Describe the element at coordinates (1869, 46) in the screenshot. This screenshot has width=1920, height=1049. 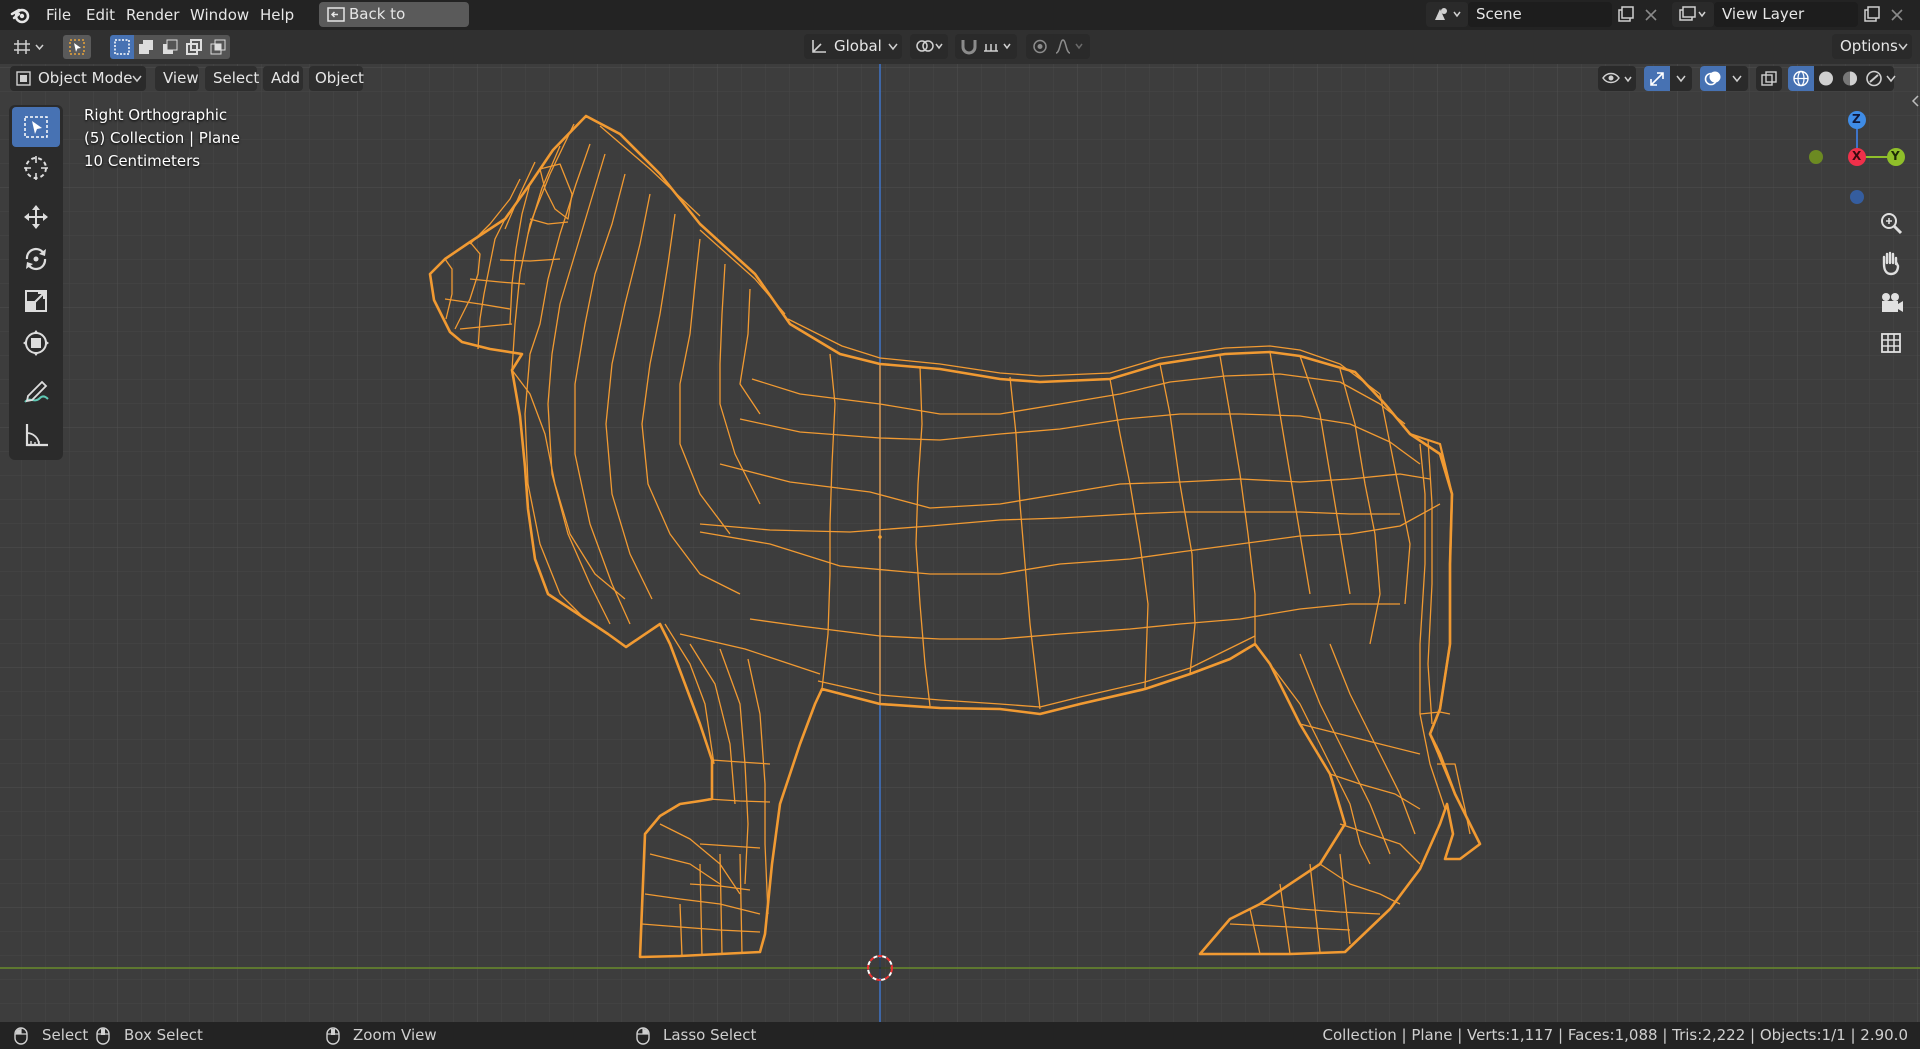
I see `options-label: Options` at that location.